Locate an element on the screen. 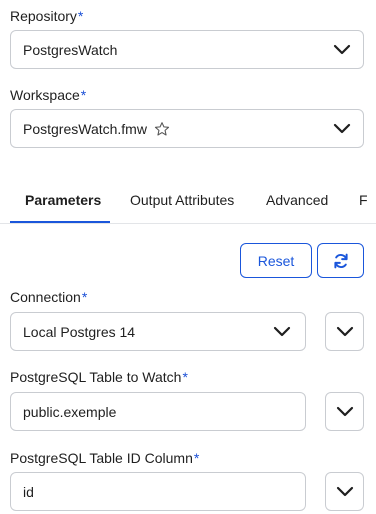  repository-value: PostgresWatch is located at coordinates (70, 49).